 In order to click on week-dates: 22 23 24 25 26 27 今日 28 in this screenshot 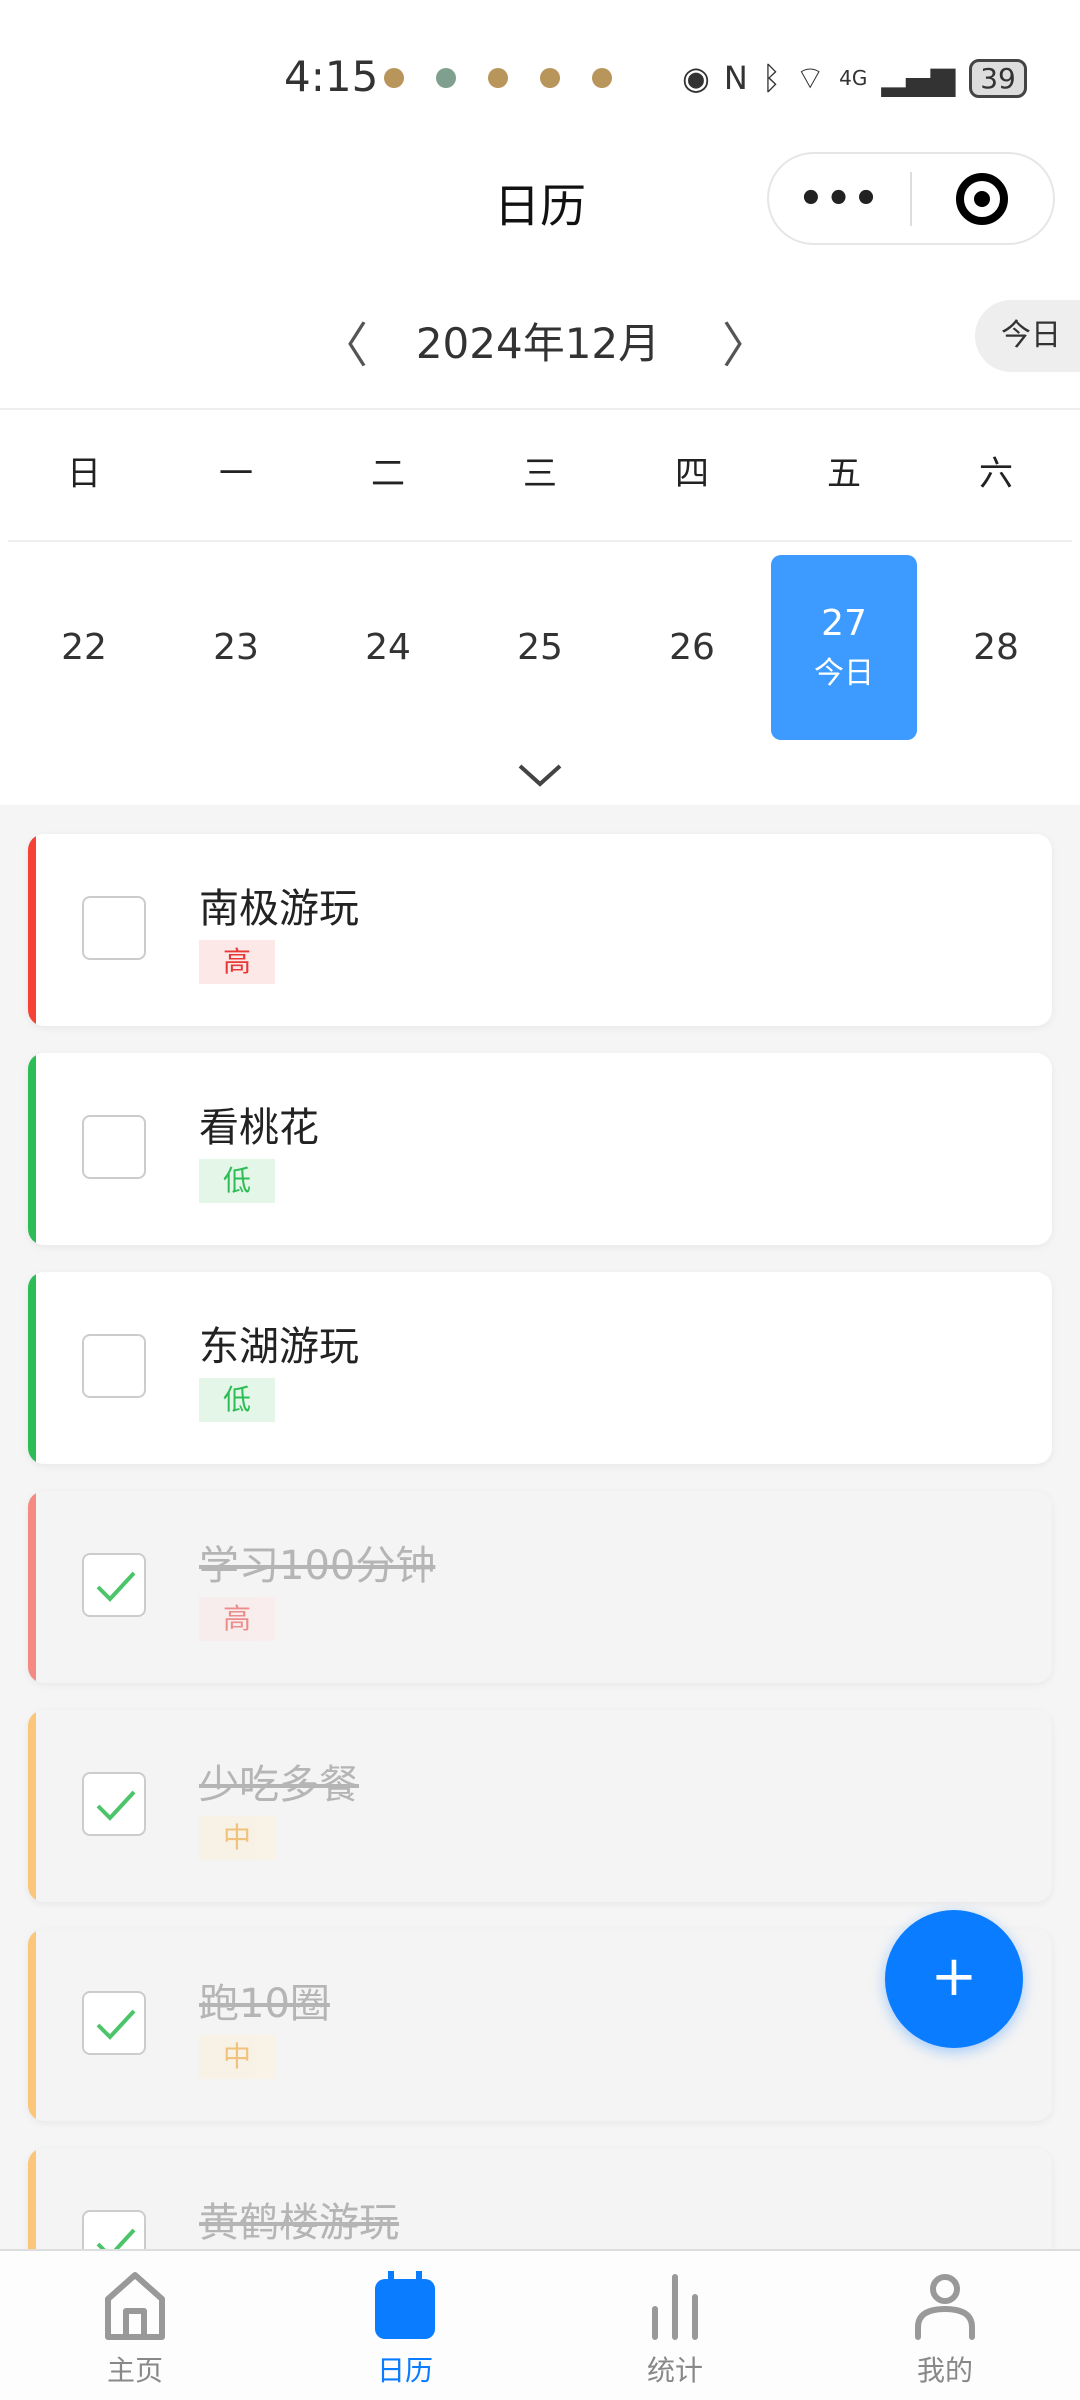, I will do `click(540, 647)`.